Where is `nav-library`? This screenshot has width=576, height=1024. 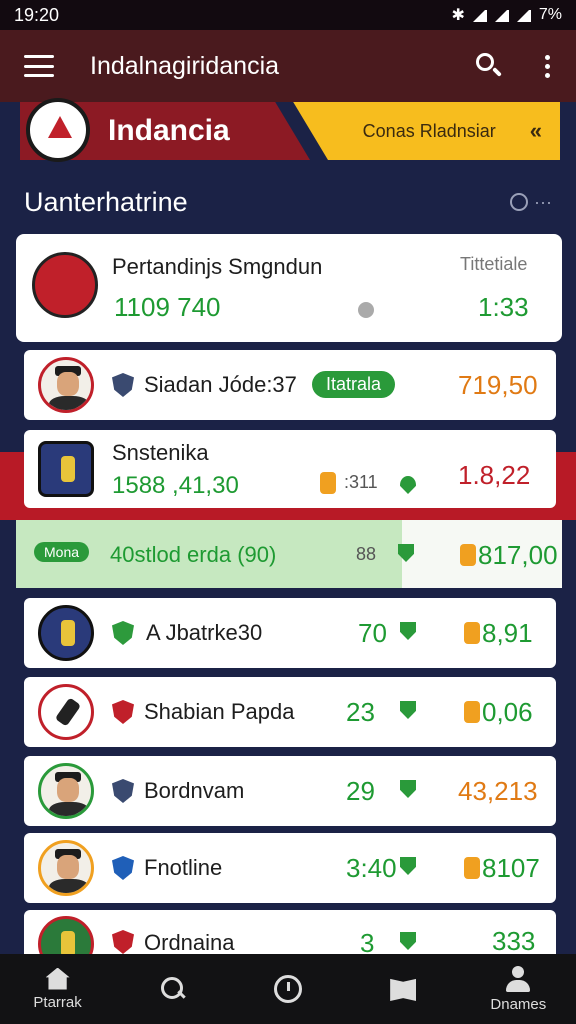
nav-library is located at coordinates (403, 989).